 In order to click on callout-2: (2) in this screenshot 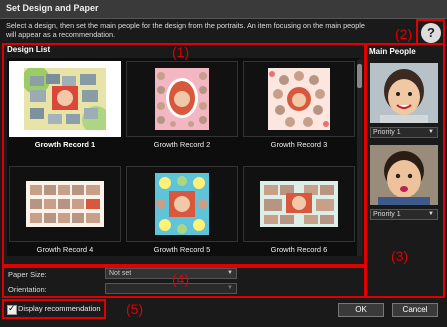, I will do `click(404, 34)`.